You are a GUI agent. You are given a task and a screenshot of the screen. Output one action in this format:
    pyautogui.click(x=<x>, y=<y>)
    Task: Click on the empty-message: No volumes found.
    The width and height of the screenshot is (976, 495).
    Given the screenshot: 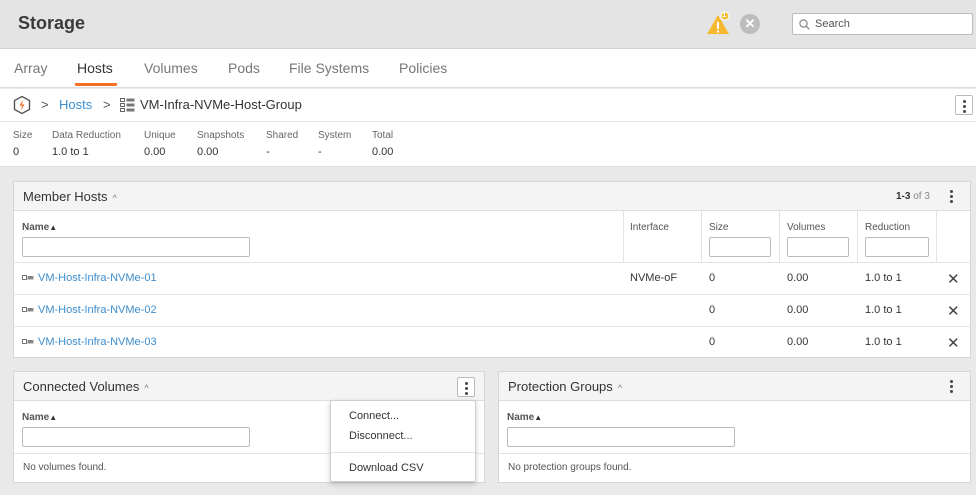 What is the action you would take?
    pyautogui.click(x=65, y=467)
    